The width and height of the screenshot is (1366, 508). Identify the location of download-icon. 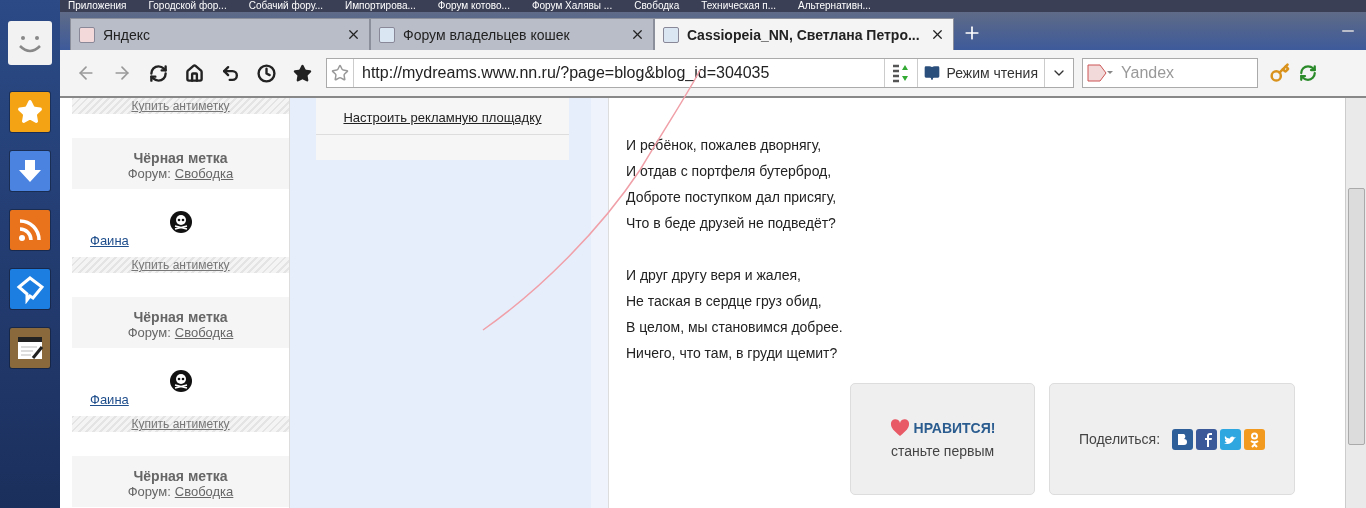
(30, 171).